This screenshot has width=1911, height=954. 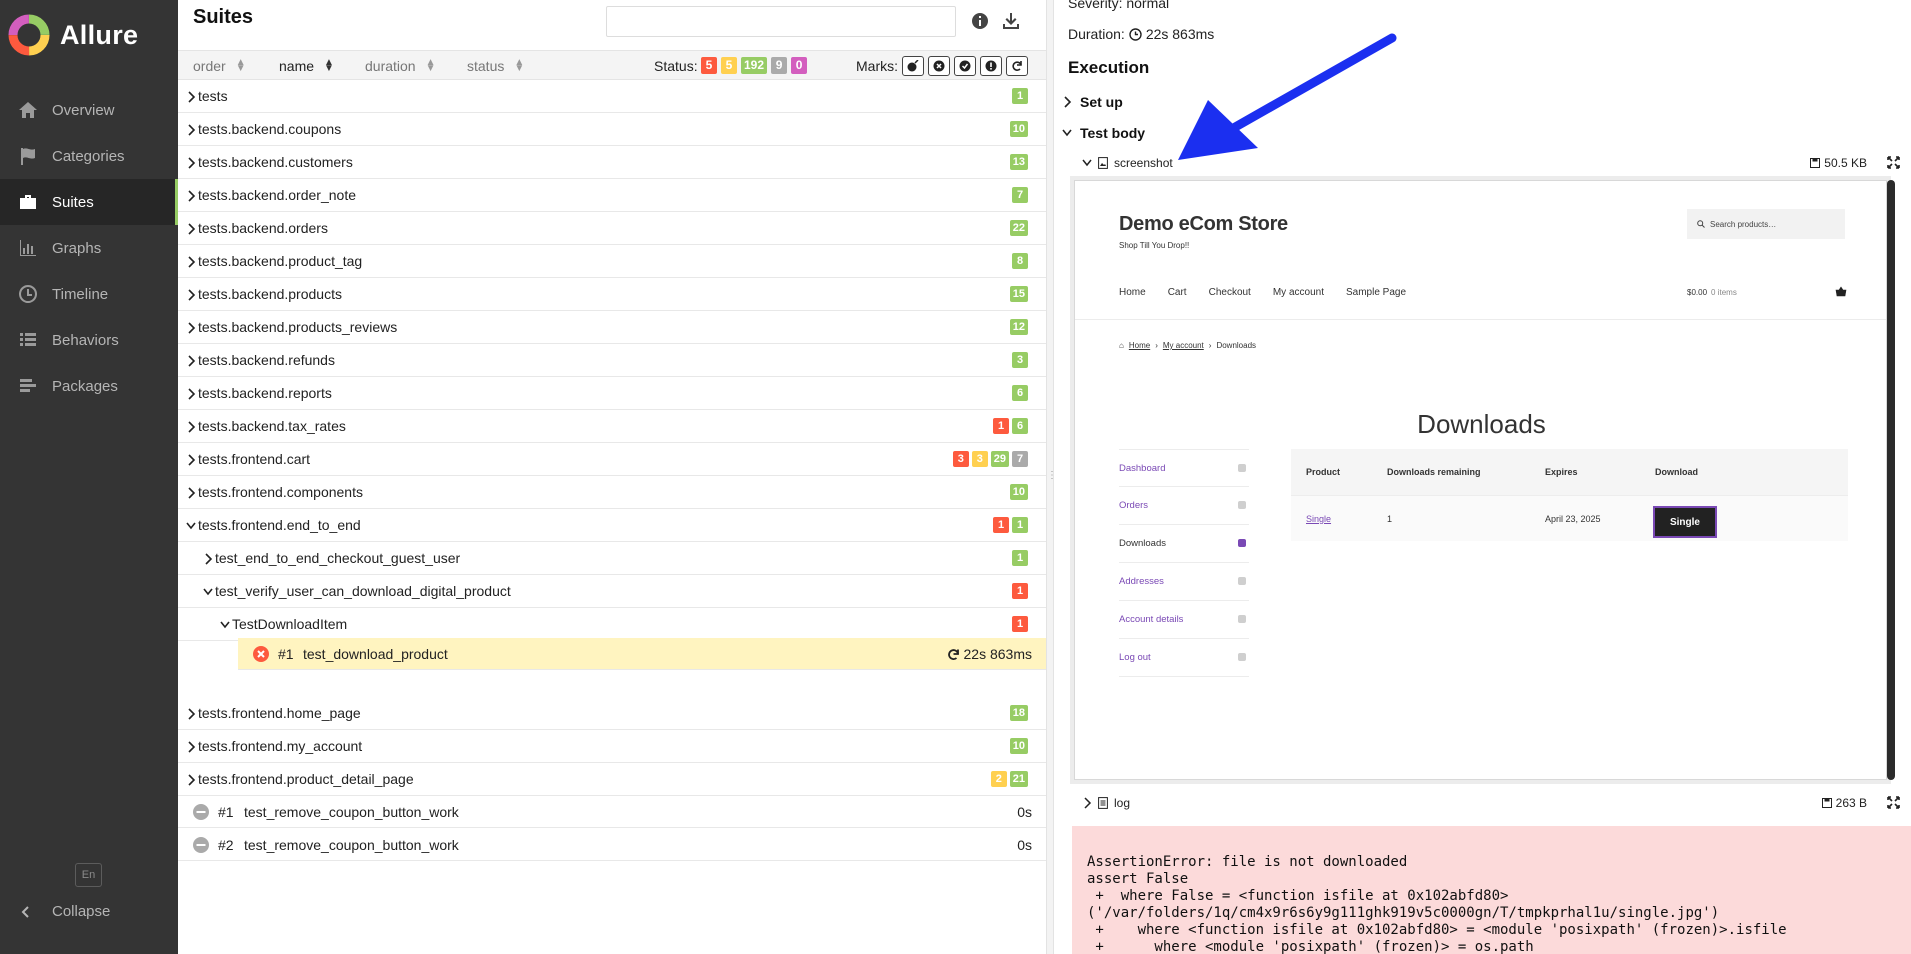 I want to click on status-skipped-toggle: 9, so click(x=779, y=65).